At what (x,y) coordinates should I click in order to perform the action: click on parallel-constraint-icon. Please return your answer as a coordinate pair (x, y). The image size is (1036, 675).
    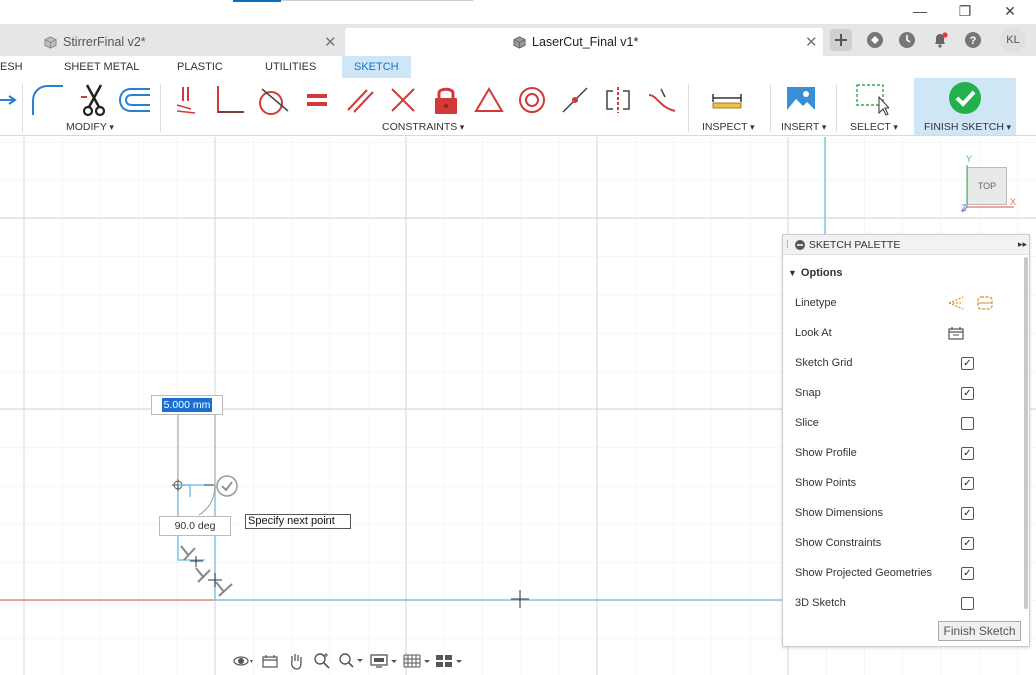
    Looking at the image, I should click on (360, 100).